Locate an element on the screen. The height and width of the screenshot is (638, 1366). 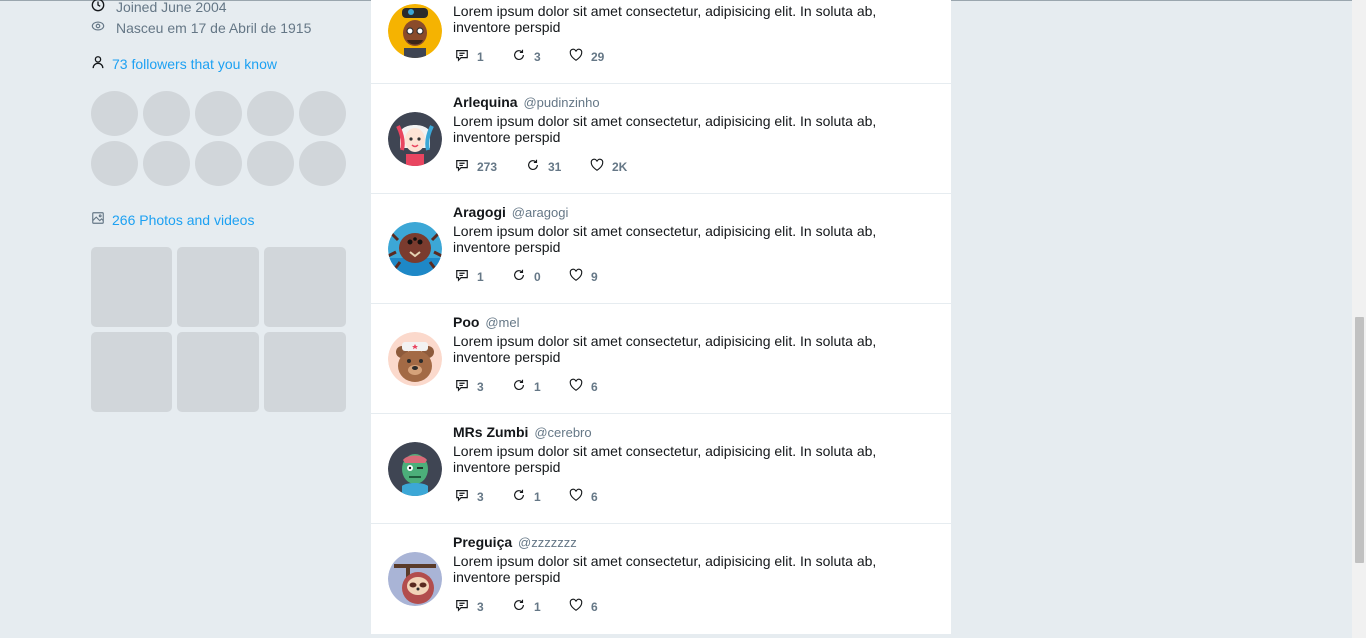
reply-button: 273 is located at coordinates (490, 166).